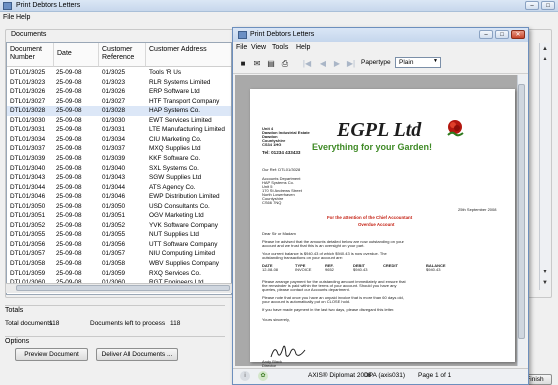  What do you see at coordinates (114, 168) in the screenshot?
I see `customer-reference-cell: 01/3040` at bounding box center [114, 168].